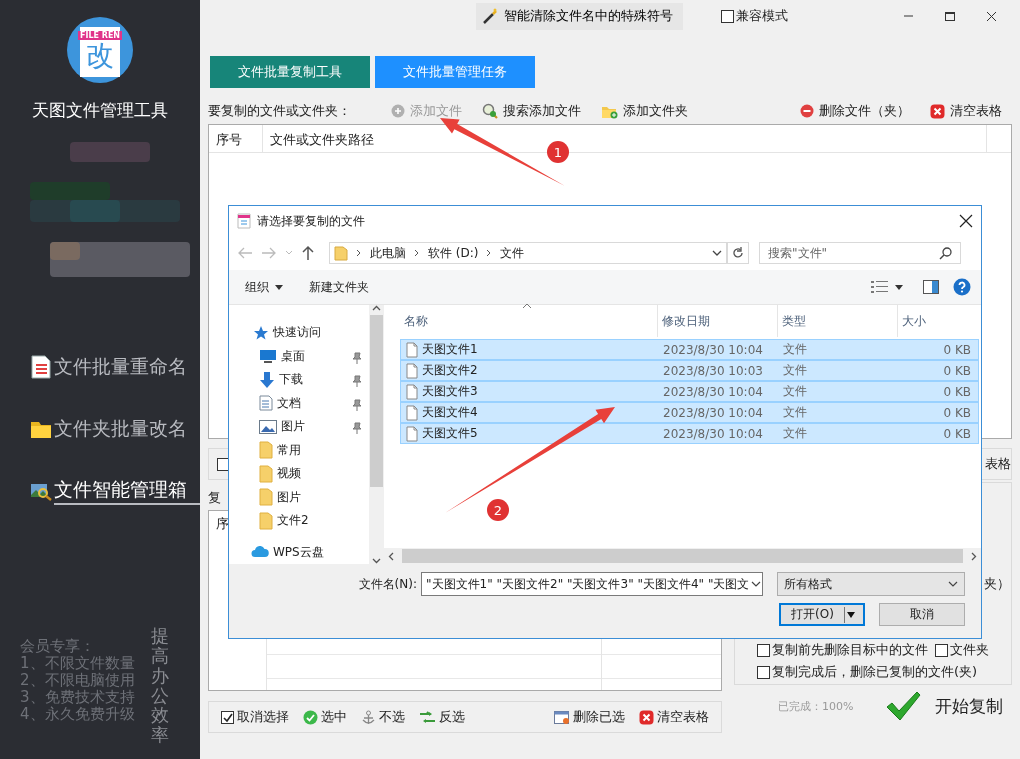  What do you see at coordinates (867, 672) in the screenshot?
I see `option-checkbox: 复制完成后，删除已复制的文件(夹)` at bounding box center [867, 672].